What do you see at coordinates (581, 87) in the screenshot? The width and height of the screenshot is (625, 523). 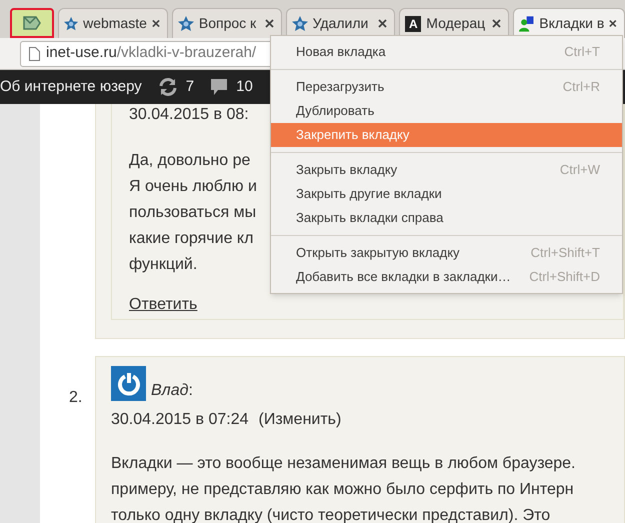 I see `shortcut-text: Ctrl+R` at bounding box center [581, 87].